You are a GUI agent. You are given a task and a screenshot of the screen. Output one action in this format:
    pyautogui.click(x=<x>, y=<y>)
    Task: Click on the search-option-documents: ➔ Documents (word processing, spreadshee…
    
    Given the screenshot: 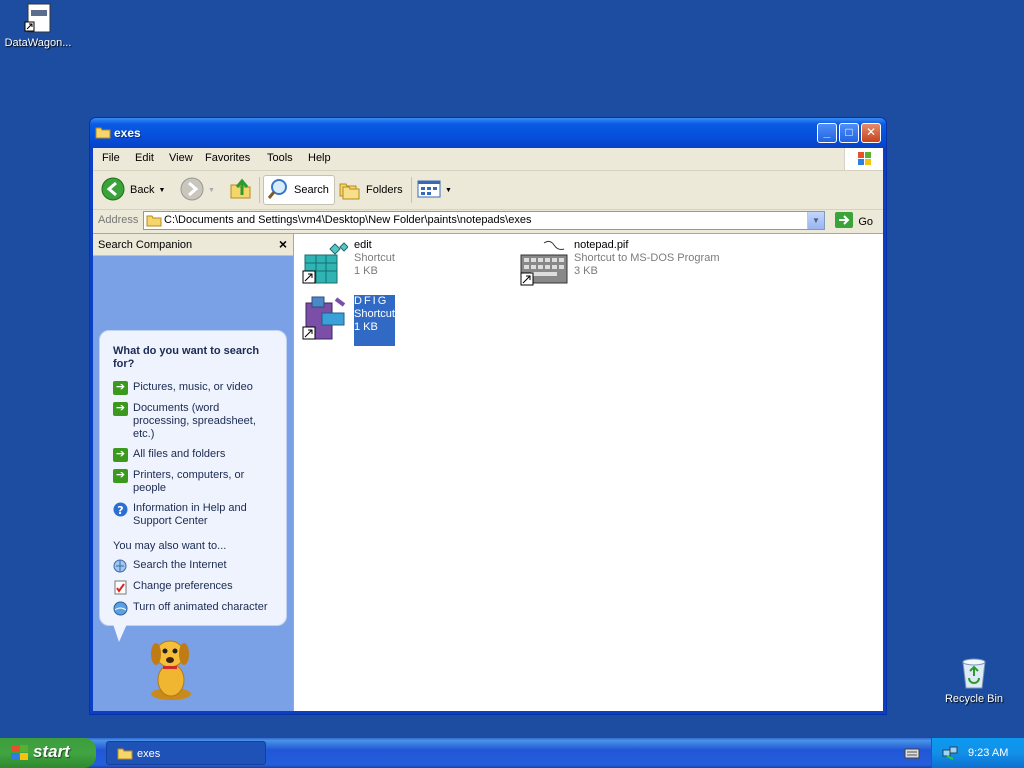 What is the action you would take?
    pyautogui.click(x=193, y=421)
    